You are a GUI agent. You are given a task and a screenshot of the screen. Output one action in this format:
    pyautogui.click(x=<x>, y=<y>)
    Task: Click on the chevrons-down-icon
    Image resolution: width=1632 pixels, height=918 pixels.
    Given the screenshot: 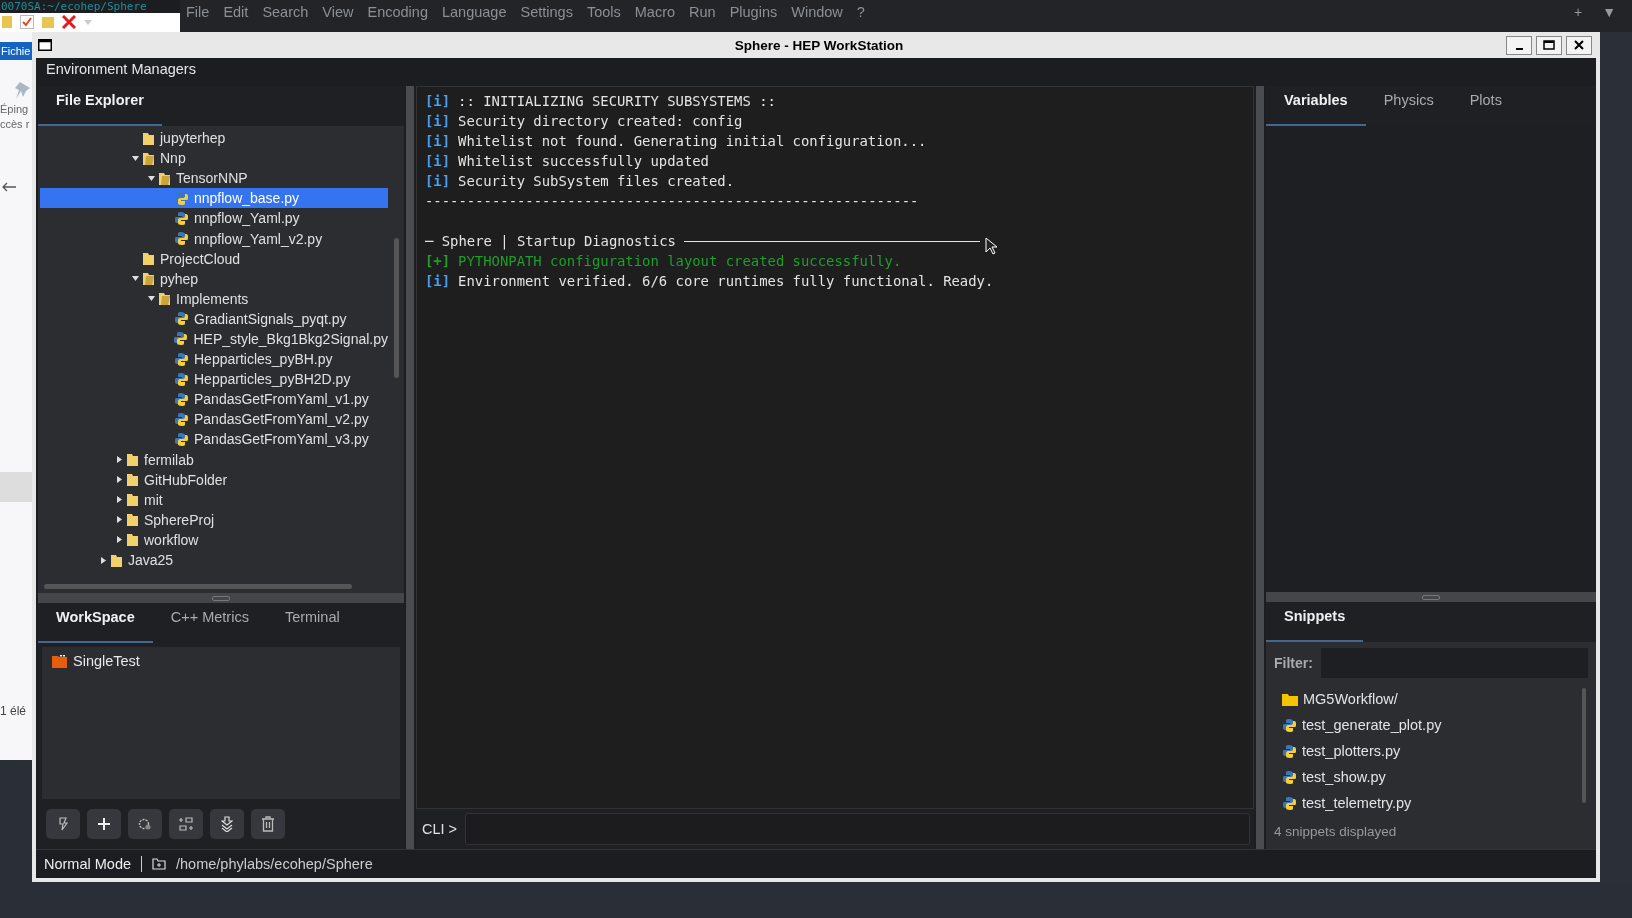 What is the action you would take?
    pyautogui.click(x=227, y=824)
    